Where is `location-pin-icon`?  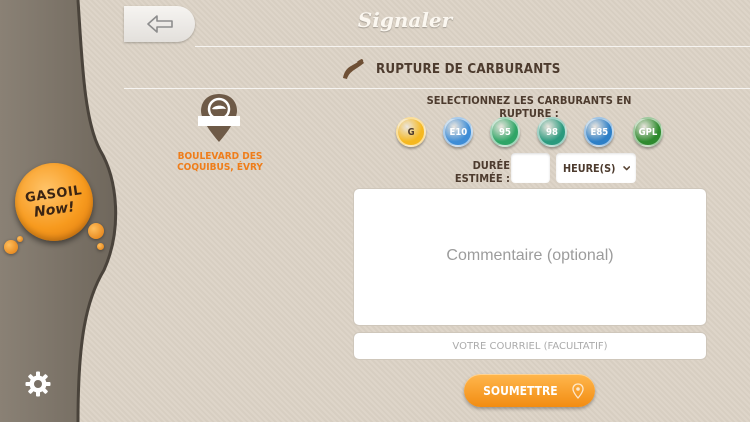
location-pin-icon is located at coordinates (578, 391).